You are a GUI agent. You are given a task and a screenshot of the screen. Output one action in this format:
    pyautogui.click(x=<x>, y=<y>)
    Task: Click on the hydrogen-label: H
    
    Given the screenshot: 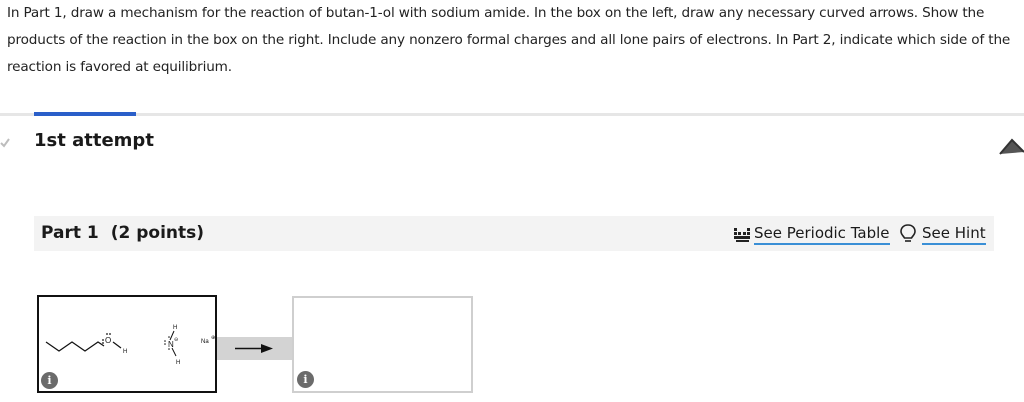 What is the action you would take?
    pyautogui.click(x=125, y=352)
    